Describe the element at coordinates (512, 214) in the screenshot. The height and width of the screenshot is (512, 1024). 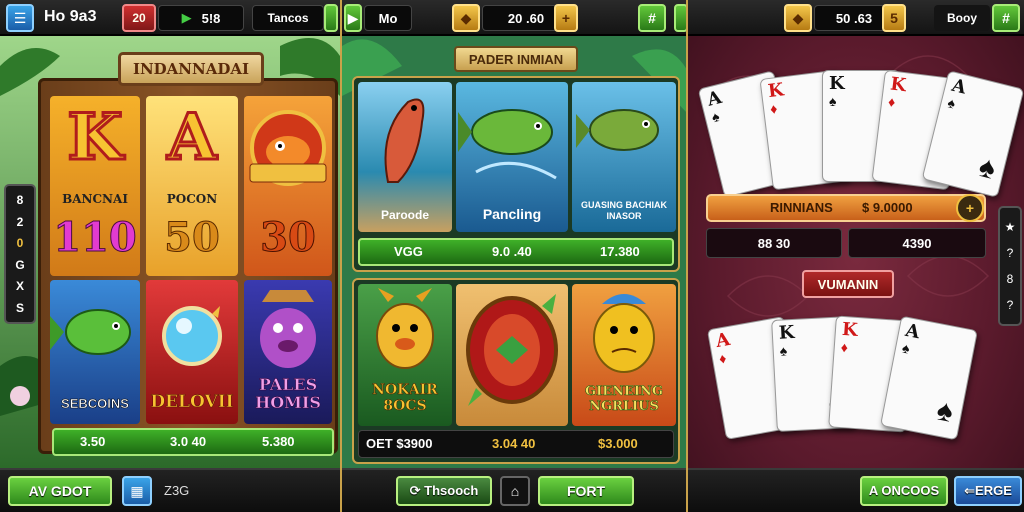
I see `fish-tile-2-label: Pancling` at that location.